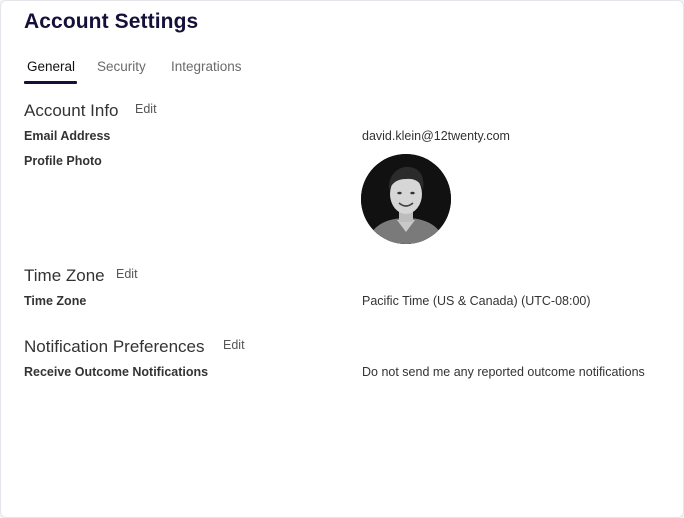 The image size is (684, 518). Describe the element at coordinates (146, 109) in the screenshot. I see `edit-account-info-link: Edit` at that location.